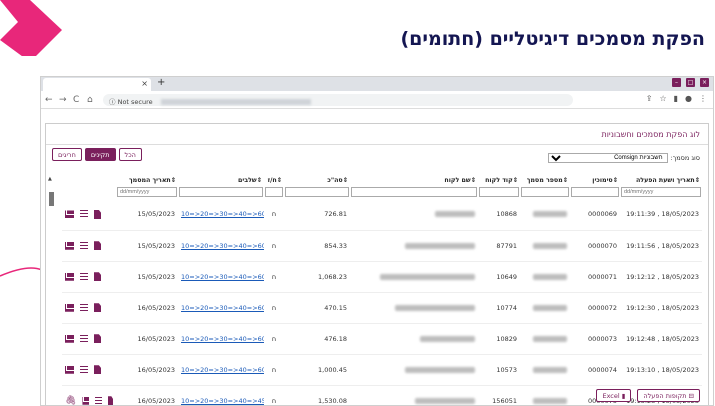 Image resolution: width=715 pixels, height=406 pixels. Describe the element at coordinates (545, 192) in the screenshot. I see `doc-no-filter` at that location.